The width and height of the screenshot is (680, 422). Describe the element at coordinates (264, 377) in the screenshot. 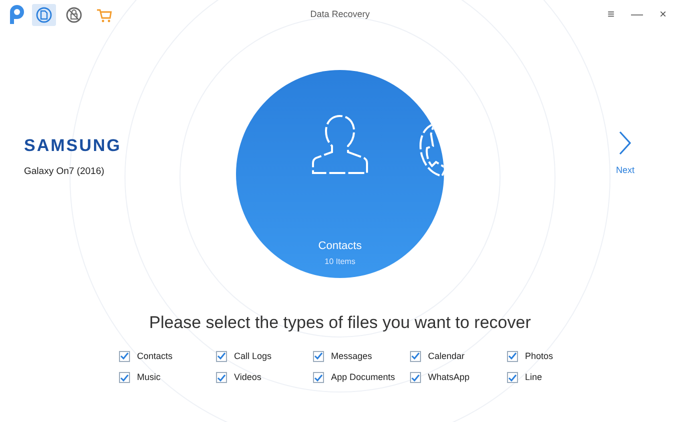

I see `file-type-checkbox: Videos` at that location.